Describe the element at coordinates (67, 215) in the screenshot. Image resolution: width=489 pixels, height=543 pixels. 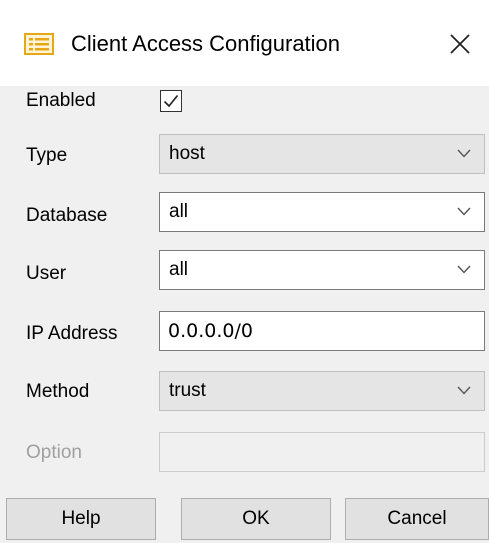
I see `database-label: Database` at that location.